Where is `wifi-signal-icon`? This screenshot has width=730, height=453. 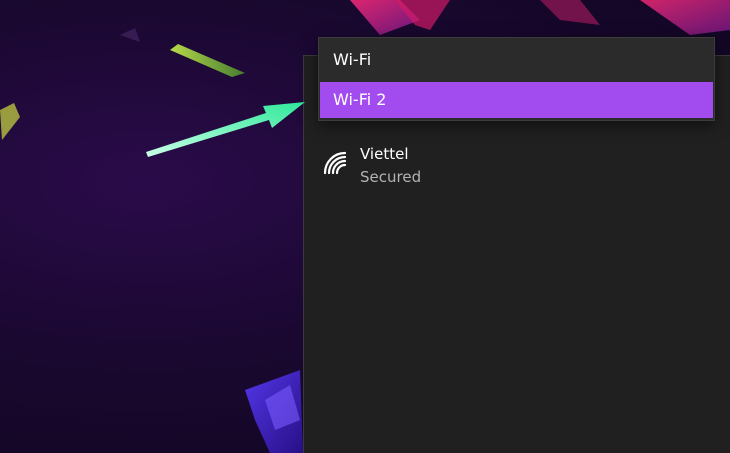
wifi-signal-icon is located at coordinates (335, 163).